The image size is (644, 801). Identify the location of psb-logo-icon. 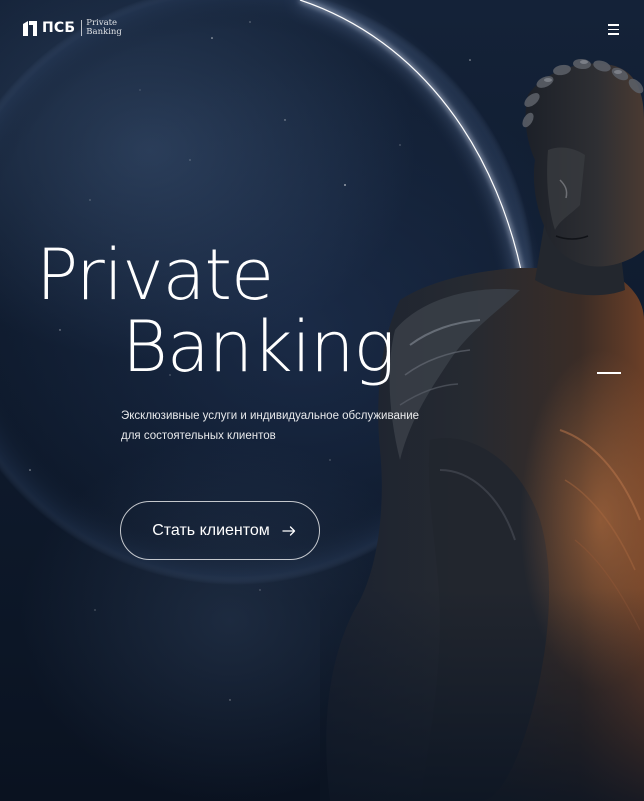
(30, 28).